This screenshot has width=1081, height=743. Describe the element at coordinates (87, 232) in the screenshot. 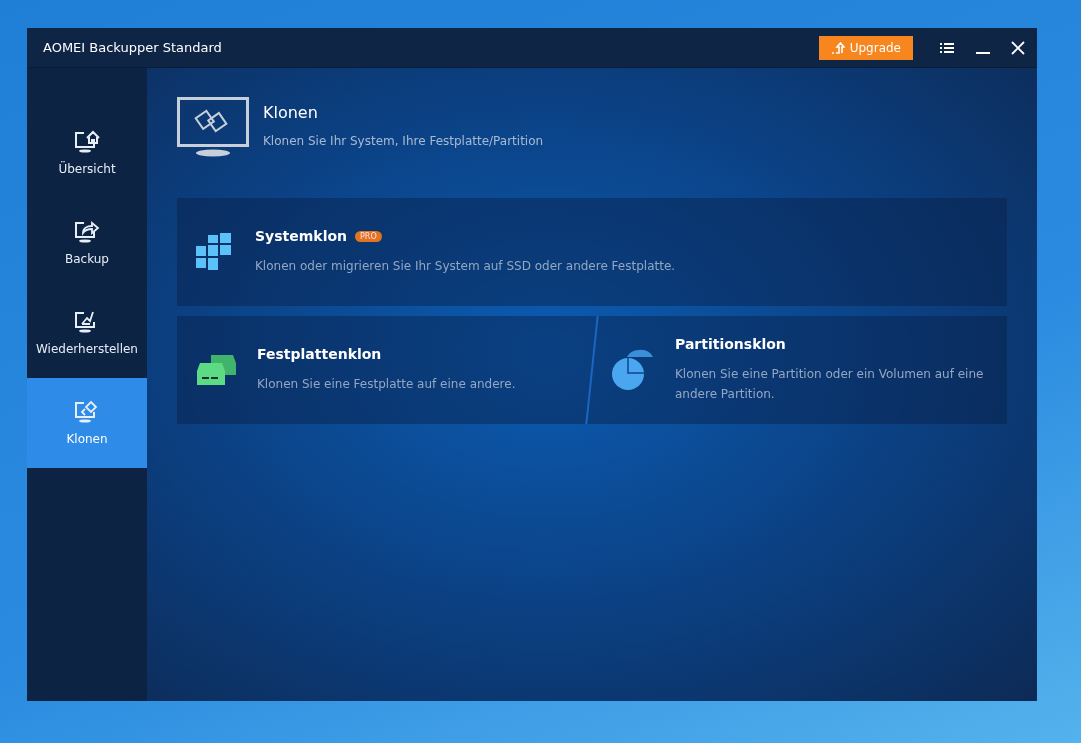

I see `monitor-share-icon` at that location.